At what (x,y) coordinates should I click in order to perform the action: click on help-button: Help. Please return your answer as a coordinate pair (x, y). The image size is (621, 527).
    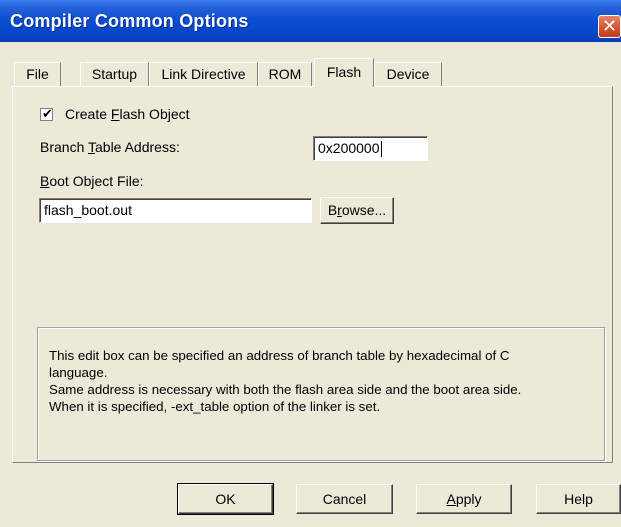
    Looking at the image, I should click on (578, 499).